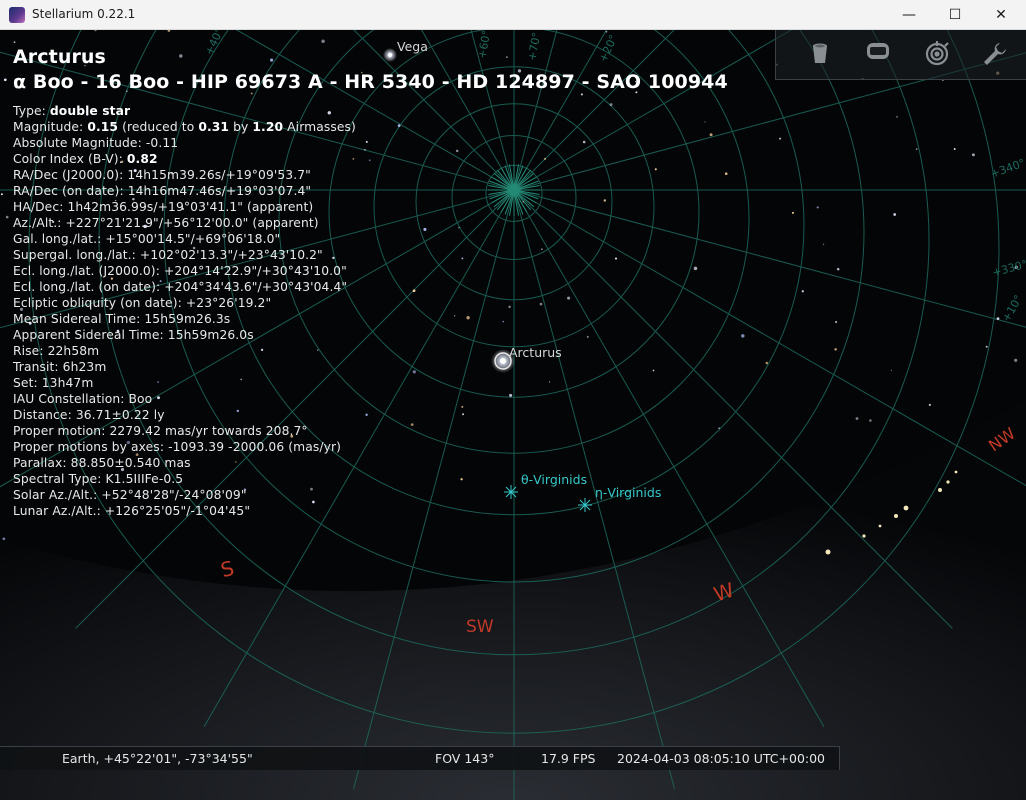 The height and width of the screenshot is (800, 1026). What do you see at coordinates (157, 758) in the screenshot?
I see `status-location: Earth, +45°22'01", -73°34'55"` at bounding box center [157, 758].